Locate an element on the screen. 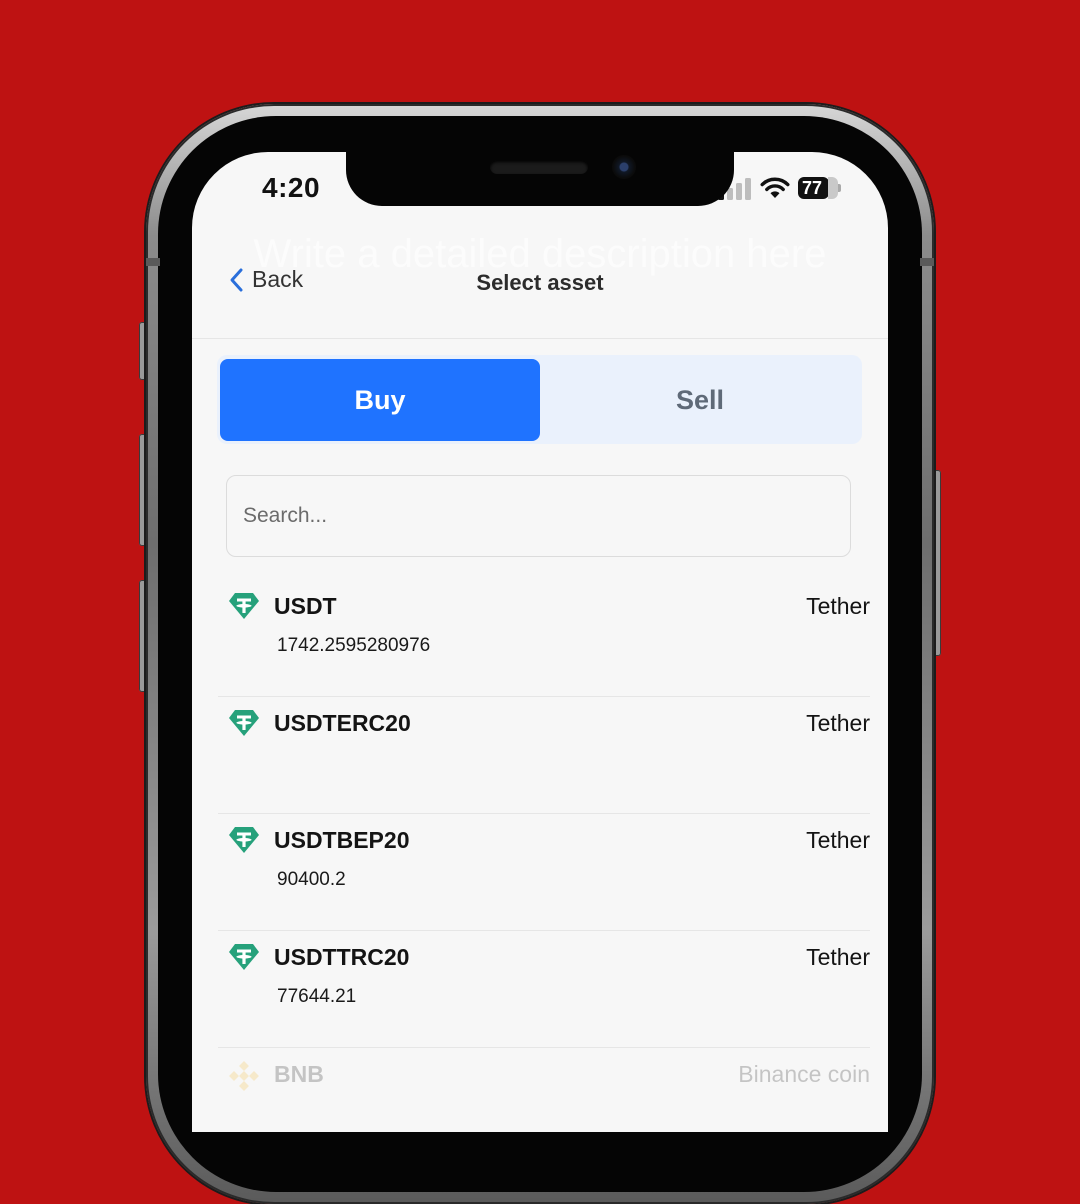 The image size is (1080, 1204). asset-balance: 90400.2 is located at coordinates (311, 879).